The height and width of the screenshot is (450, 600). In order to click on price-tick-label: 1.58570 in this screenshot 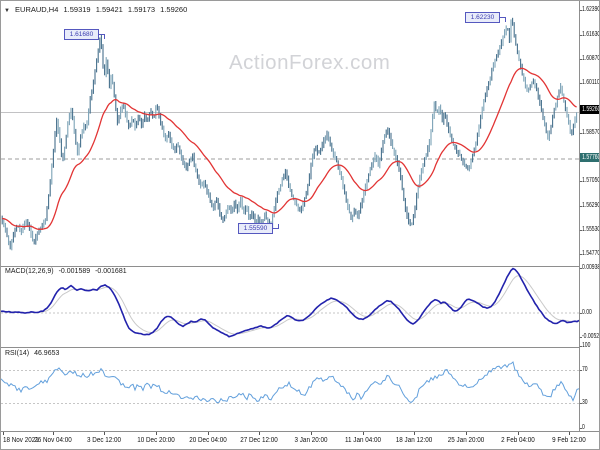, I will do `click(589, 132)`.